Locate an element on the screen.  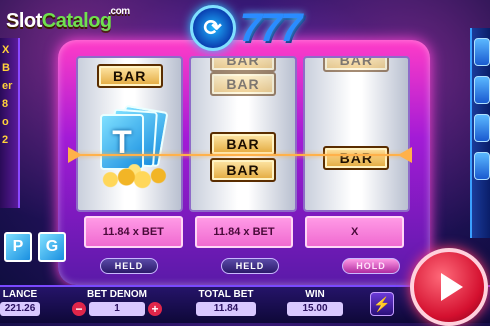
game-logo: ⟳ 777 is located at coordinates (245, 28).